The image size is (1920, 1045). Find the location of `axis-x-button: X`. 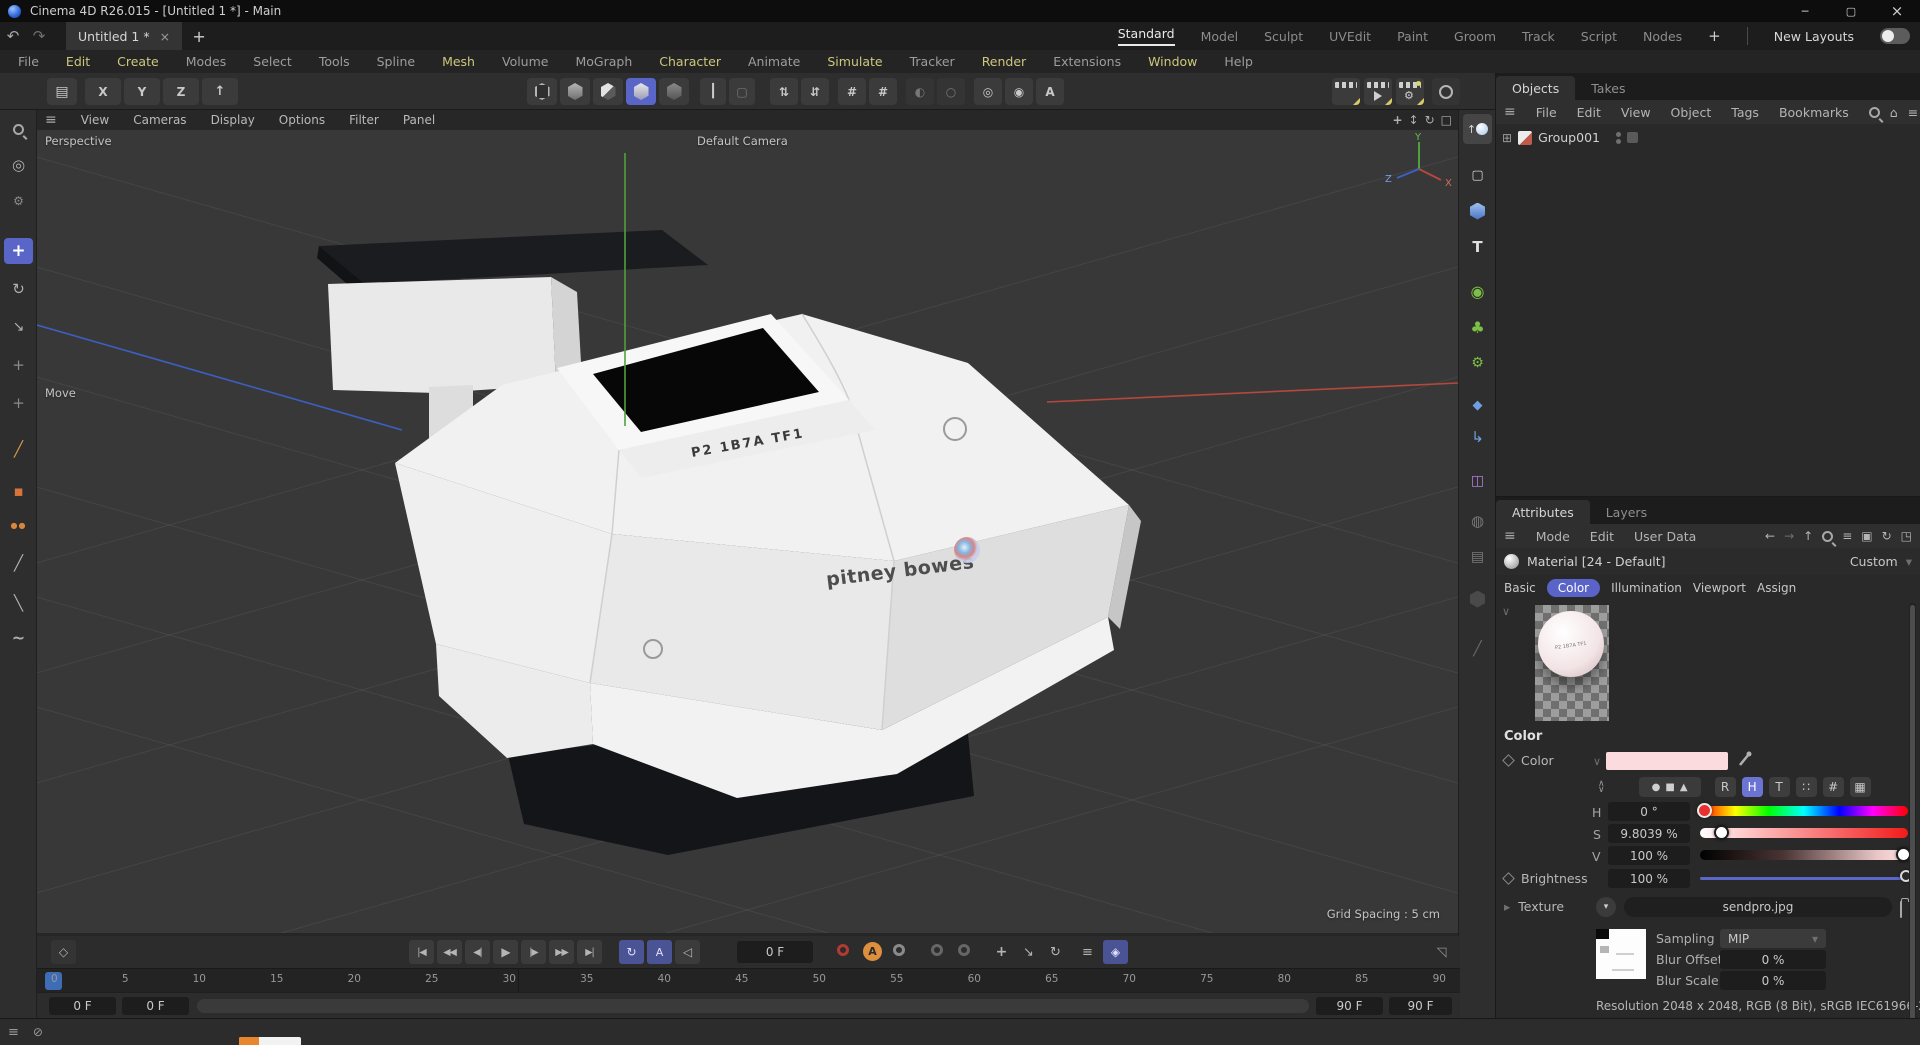

axis-x-button: X is located at coordinates (103, 91).